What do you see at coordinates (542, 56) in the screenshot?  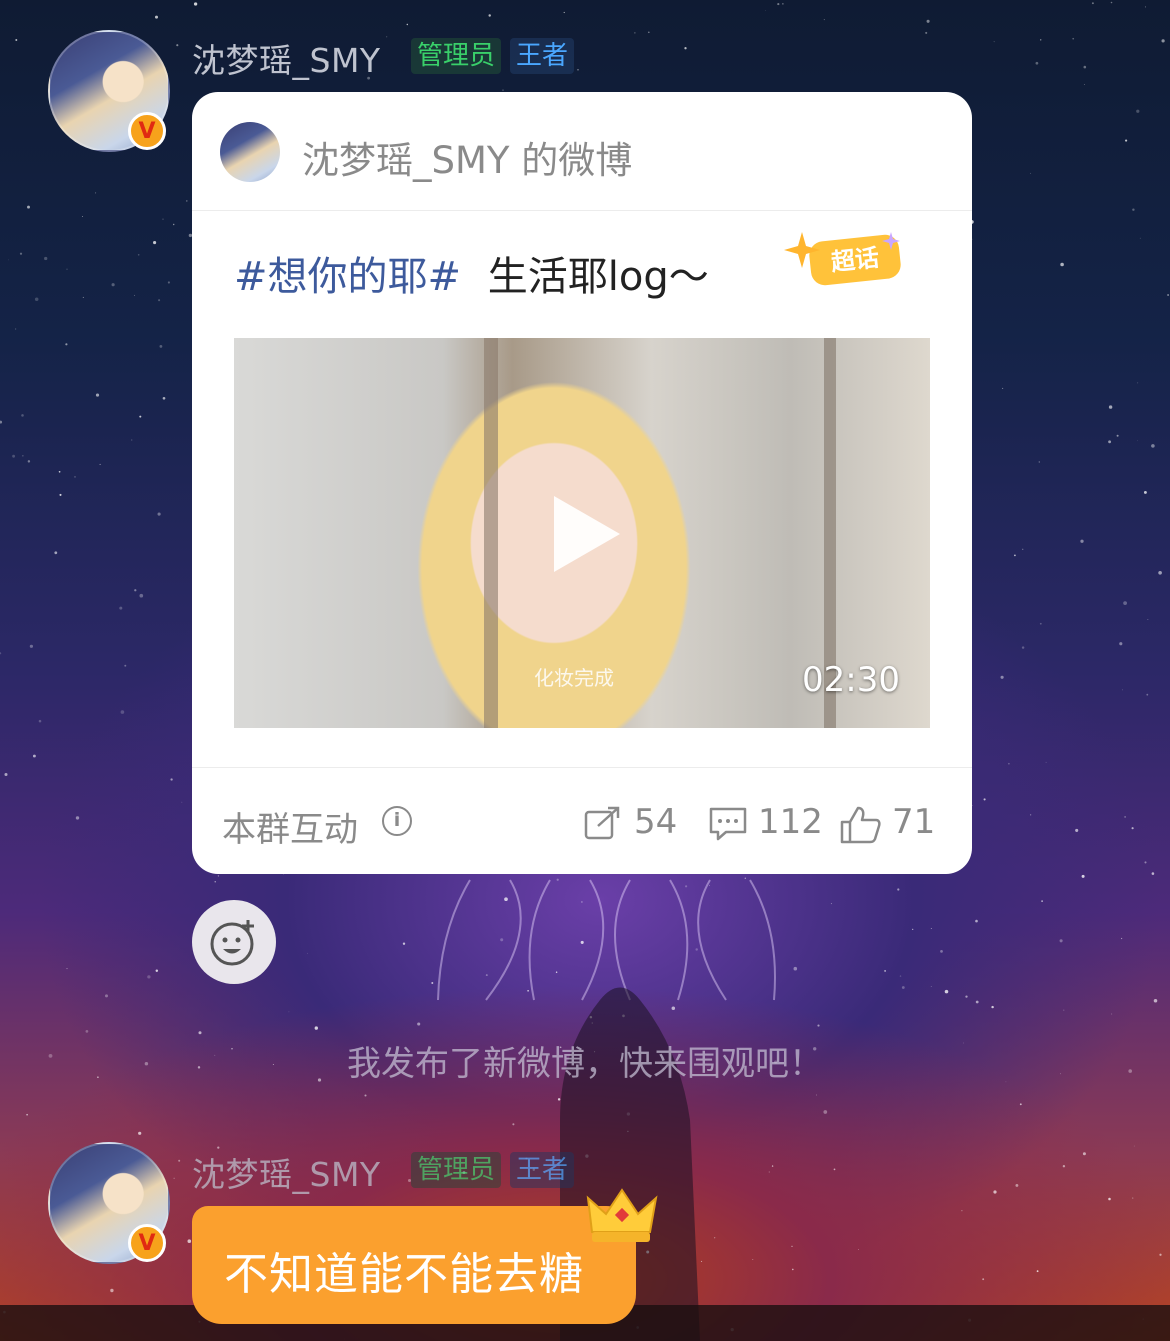 I see `level-tag: 王者` at bounding box center [542, 56].